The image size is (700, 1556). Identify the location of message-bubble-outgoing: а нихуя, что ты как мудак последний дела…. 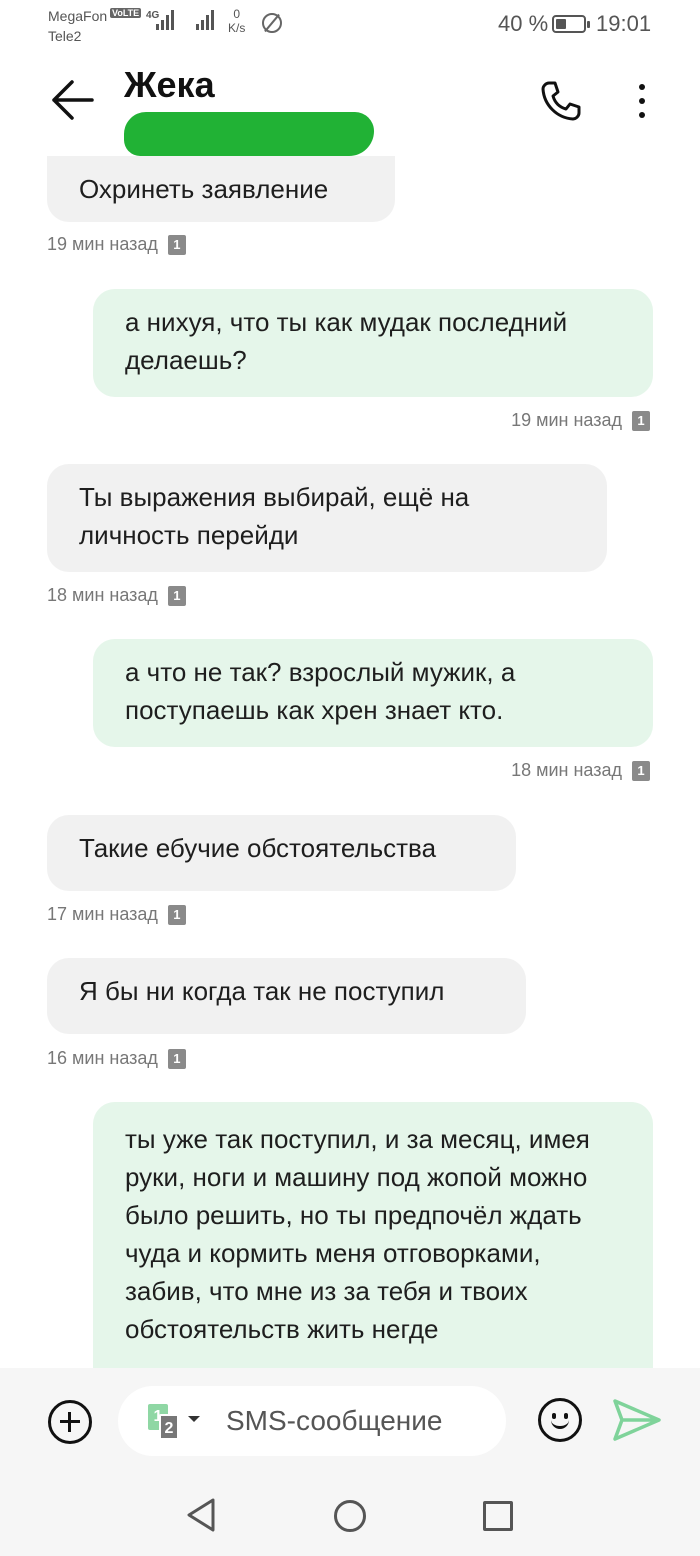
(373, 343).